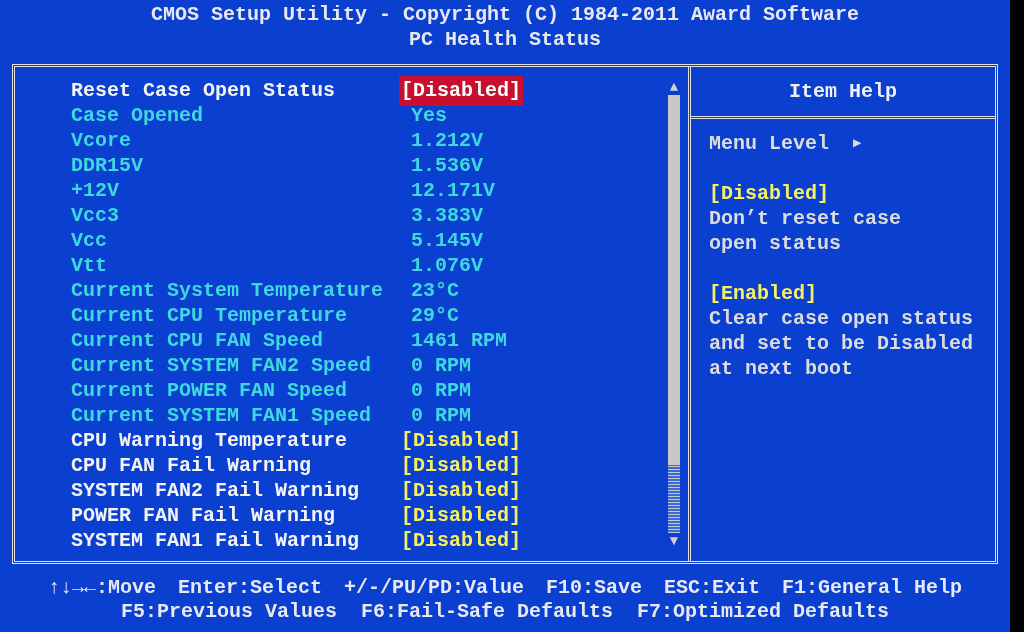 The image size is (1024, 632). Describe the element at coordinates (446, 165) in the screenshot. I see `reading-value: 1.536V` at that location.